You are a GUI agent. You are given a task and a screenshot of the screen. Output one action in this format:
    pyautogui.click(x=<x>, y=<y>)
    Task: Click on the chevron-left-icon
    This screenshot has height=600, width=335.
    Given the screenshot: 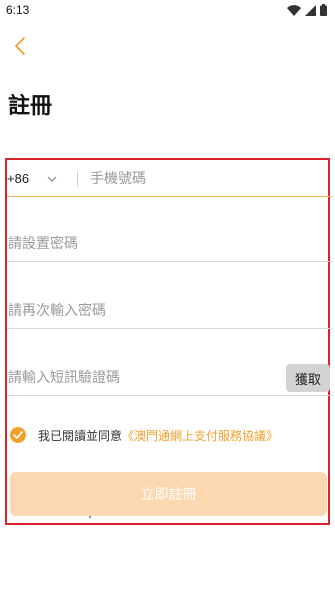 What is the action you would take?
    pyautogui.click(x=20, y=46)
    